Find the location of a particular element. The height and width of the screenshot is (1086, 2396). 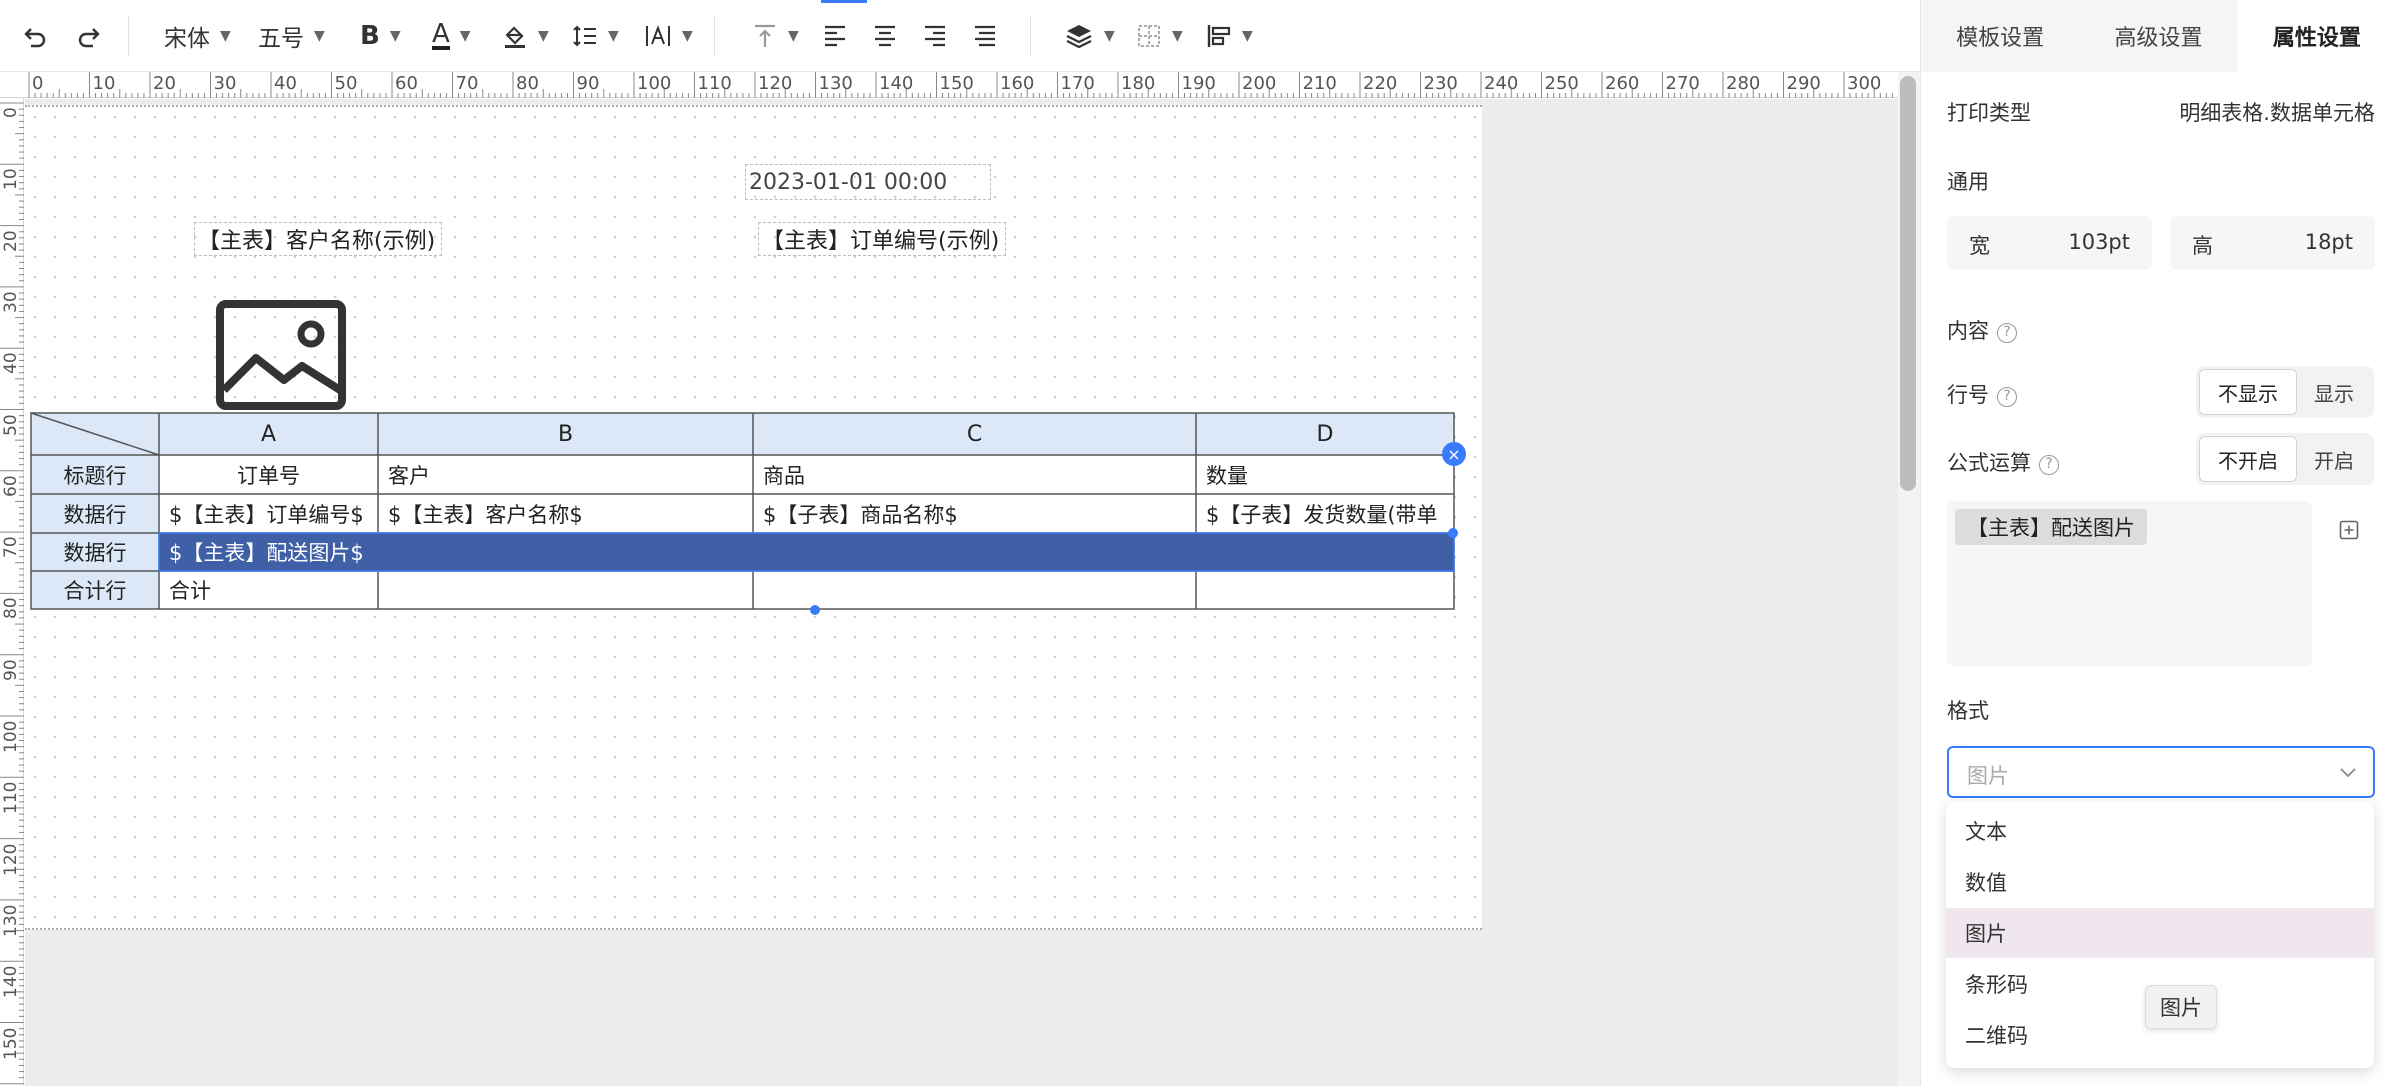

format-section-label: 格式 is located at coordinates (1968, 711).